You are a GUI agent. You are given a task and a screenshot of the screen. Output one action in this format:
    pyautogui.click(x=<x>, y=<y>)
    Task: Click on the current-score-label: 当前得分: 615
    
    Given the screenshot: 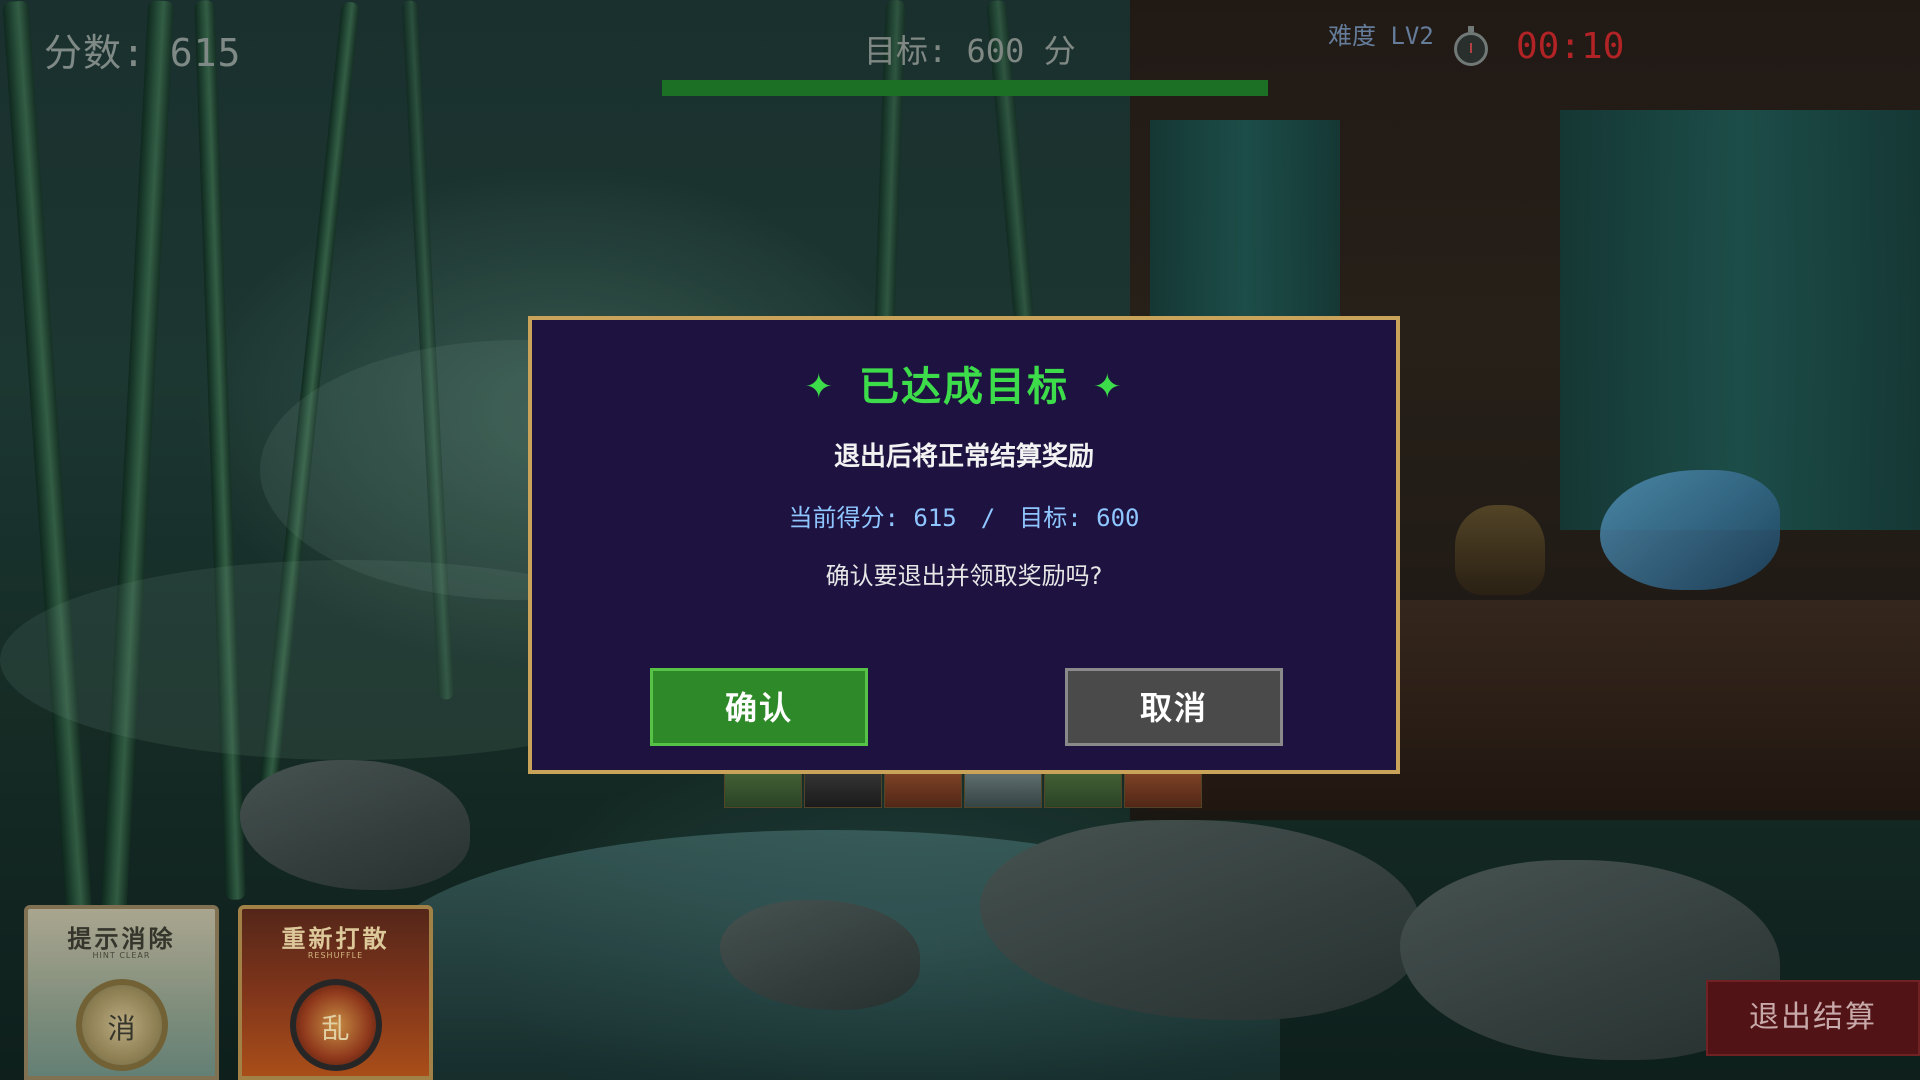 What is the action you would take?
    pyautogui.click(x=872, y=518)
    